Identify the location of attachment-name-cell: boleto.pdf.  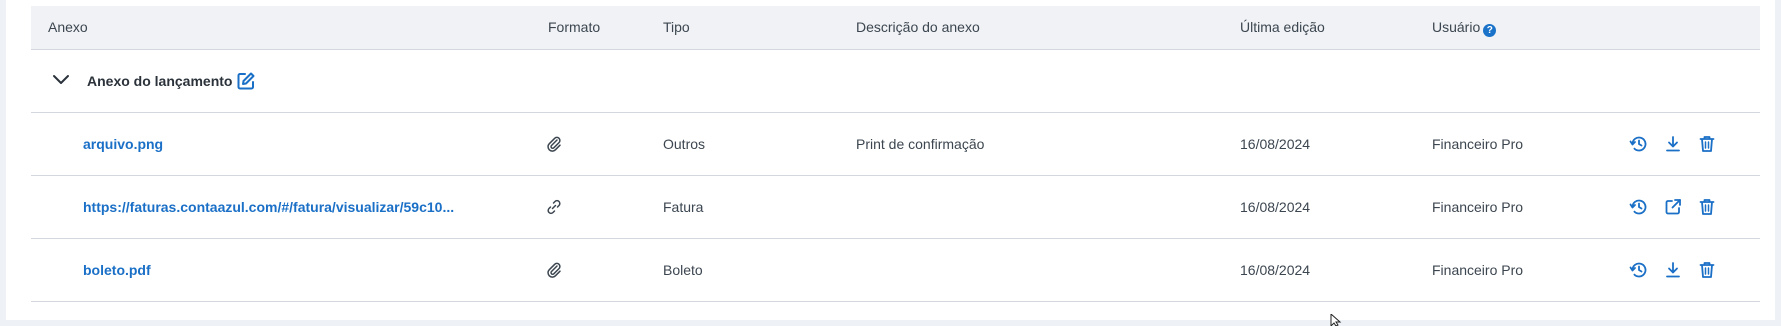
(117, 270).